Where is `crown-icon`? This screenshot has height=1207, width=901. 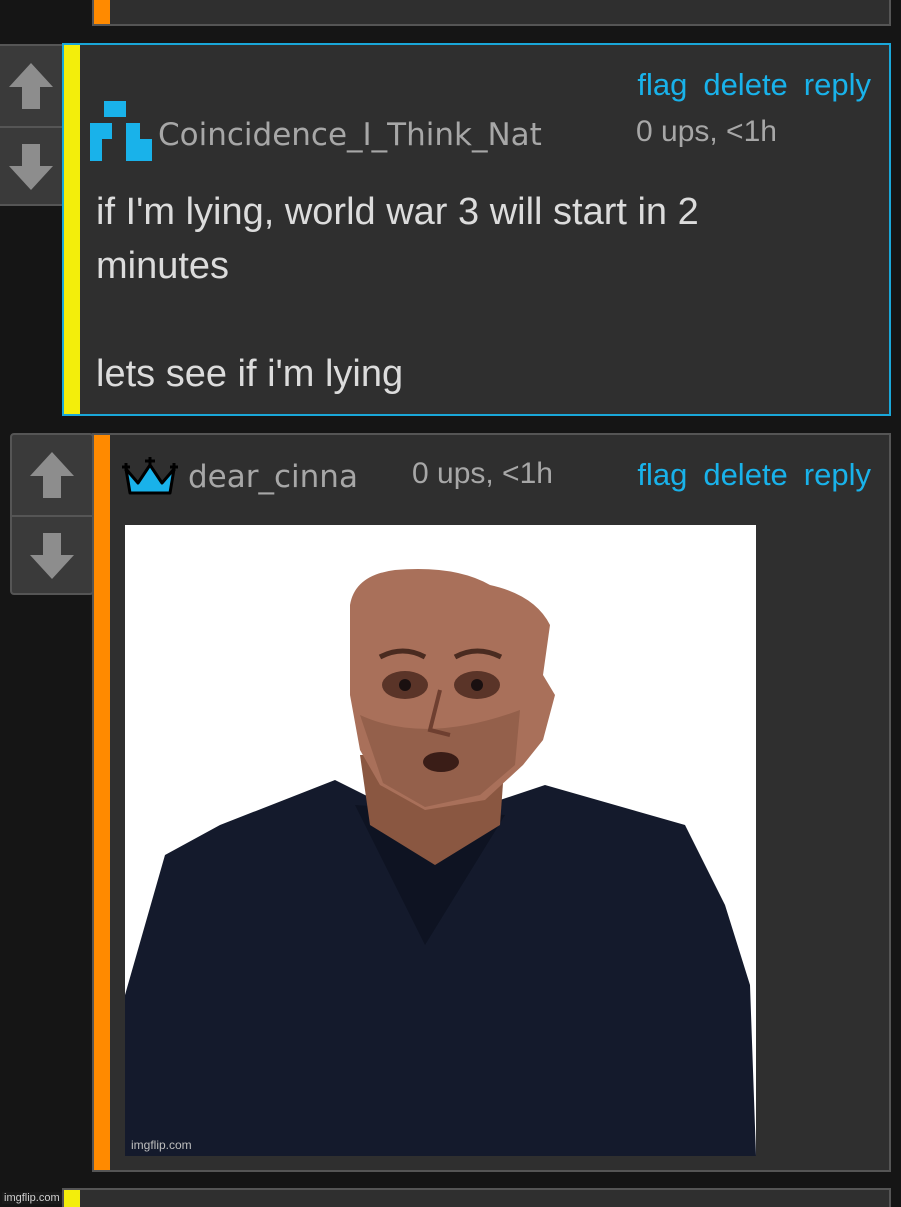 crown-icon is located at coordinates (150, 476).